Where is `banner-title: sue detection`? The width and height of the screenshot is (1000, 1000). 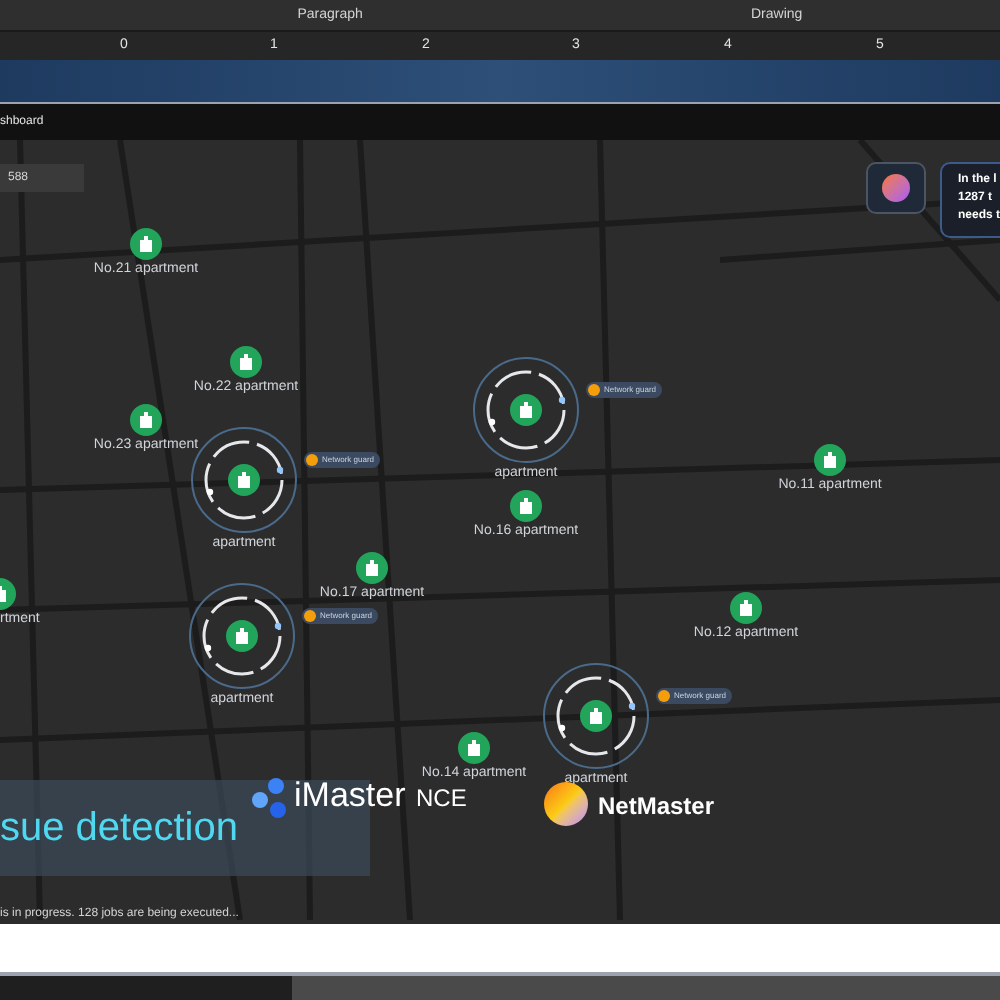 banner-title: sue detection is located at coordinates (119, 829).